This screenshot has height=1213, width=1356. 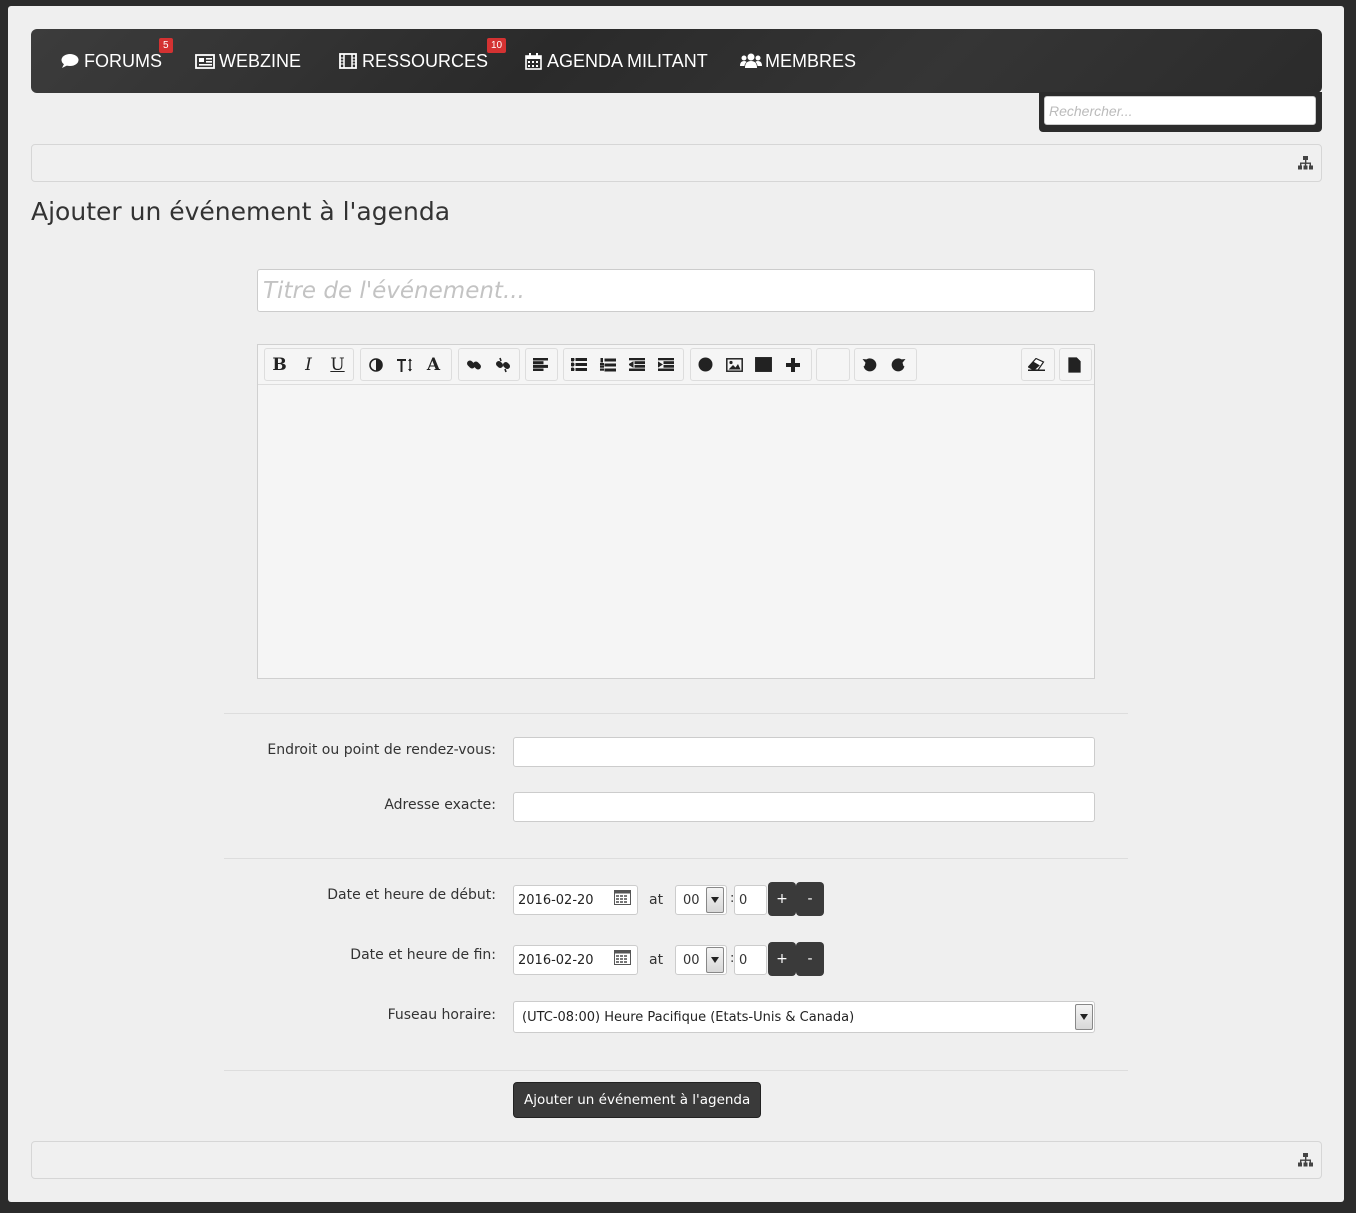 What do you see at coordinates (676, 1160) in the screenshot?
I see `breadcrumb-bottom` at bounding box center [676, 1160].